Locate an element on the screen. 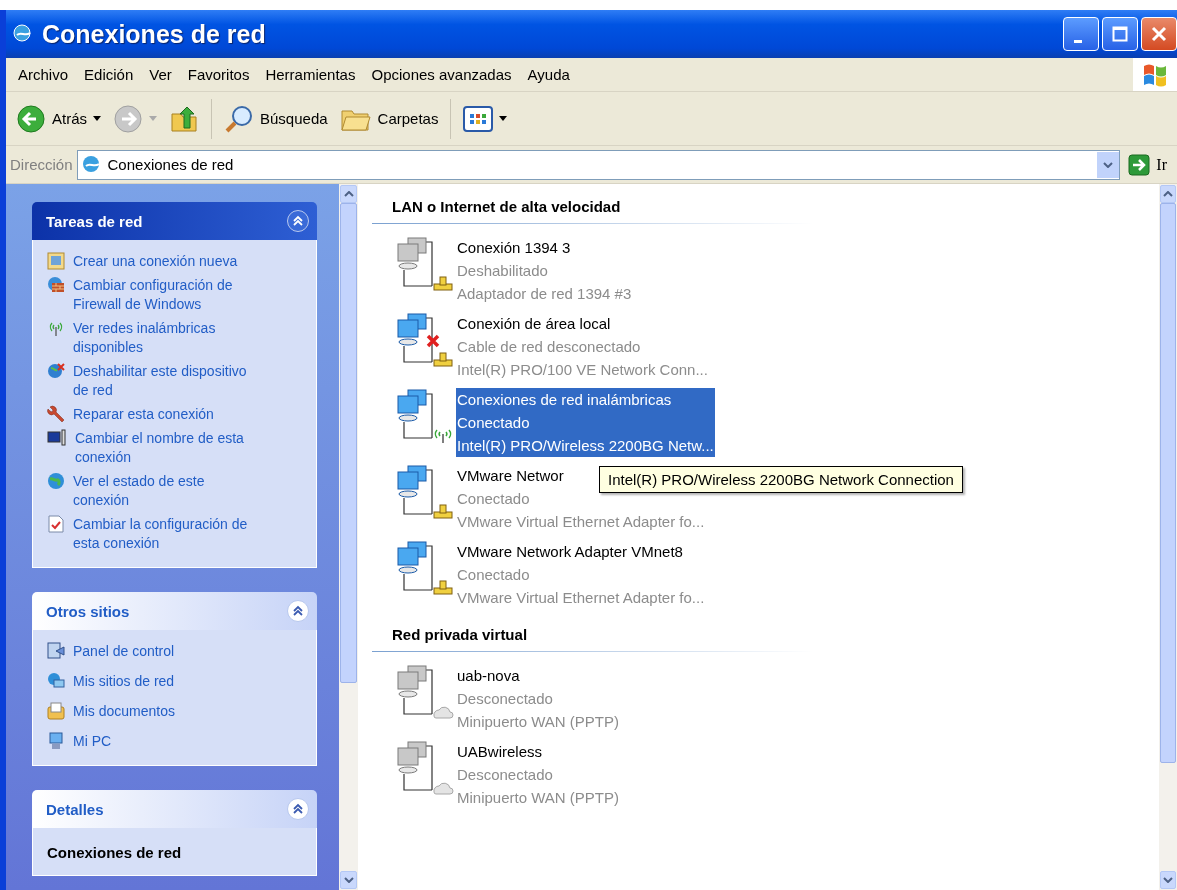 This screenshot has height=890, width=1177. close-button is located at coordinates (1159, 34).